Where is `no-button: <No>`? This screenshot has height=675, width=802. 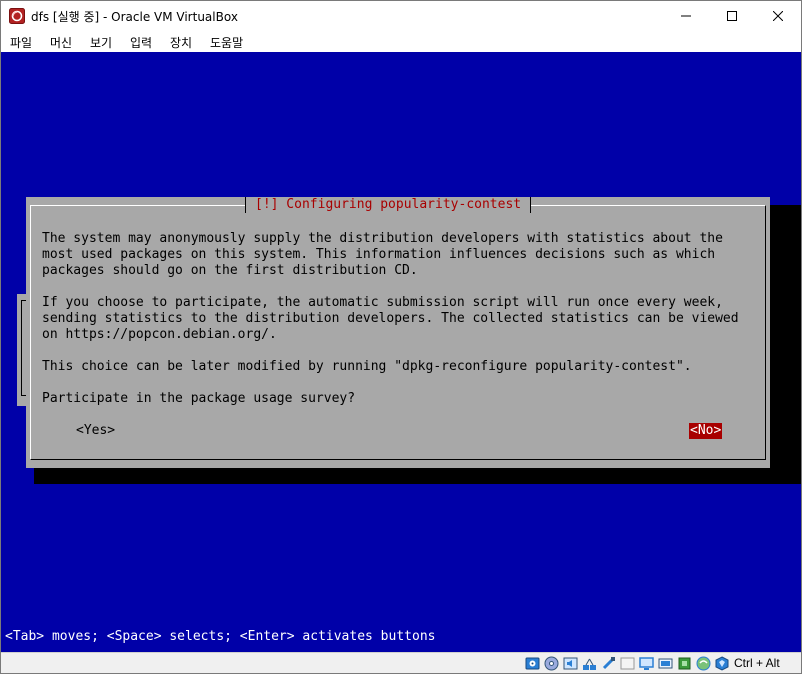
no-button: <No> is located at coordinates (706, 431).